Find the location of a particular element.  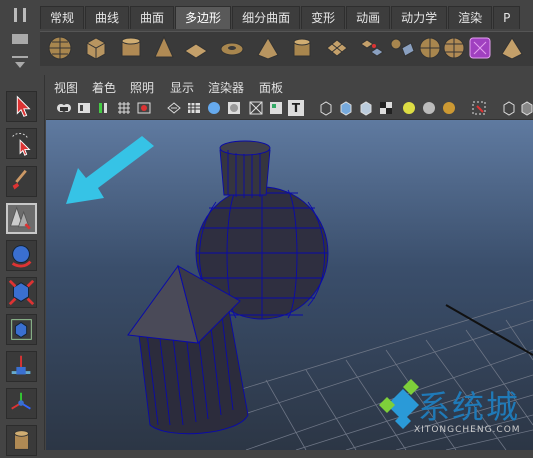

grid-icon is located at coordinates (124, 108).